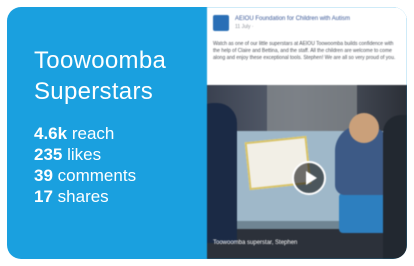 The image size is (414, 266). Describe the element at coordinates (51, 133) in the screenshot. I see `metric-value: 4.6k` at that location.